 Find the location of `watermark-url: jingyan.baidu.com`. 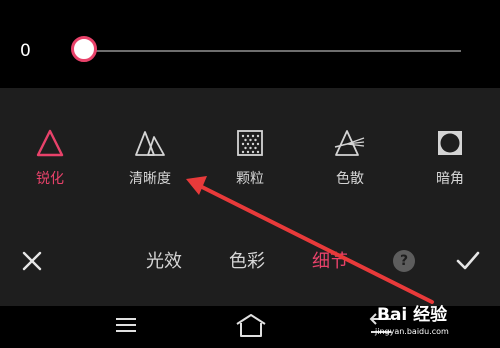

watermark-url: jingyan.baidu.com is located at coordinates (412, 331).